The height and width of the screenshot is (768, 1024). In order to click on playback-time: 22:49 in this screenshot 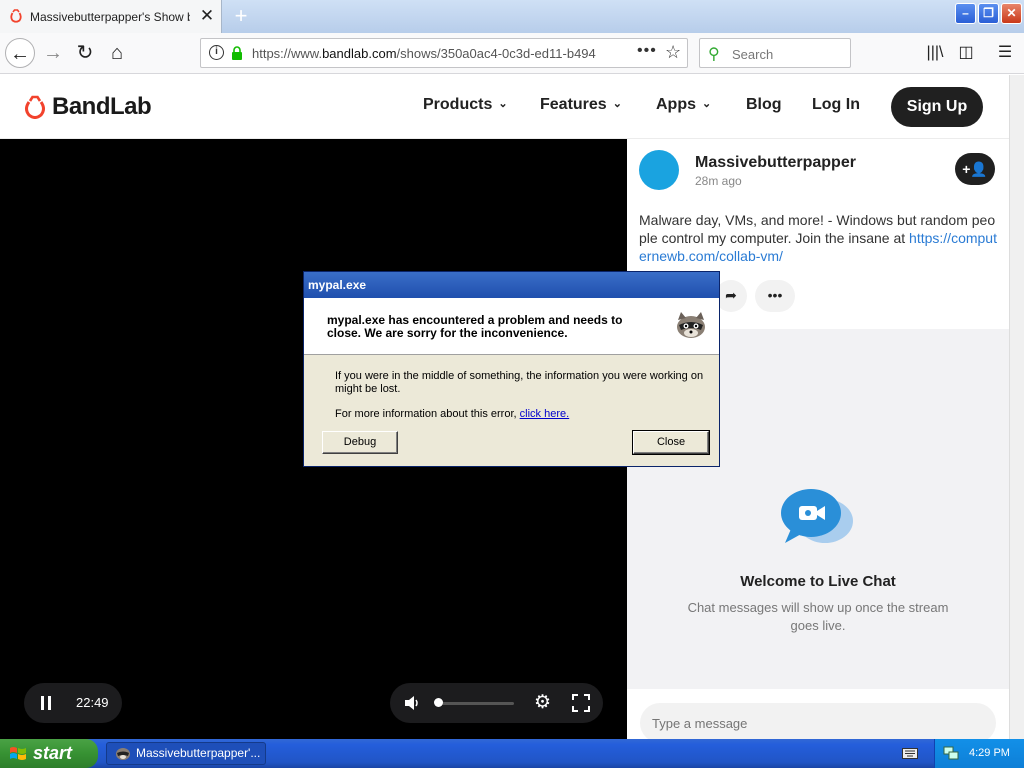, I will do `click(92, 702)`.